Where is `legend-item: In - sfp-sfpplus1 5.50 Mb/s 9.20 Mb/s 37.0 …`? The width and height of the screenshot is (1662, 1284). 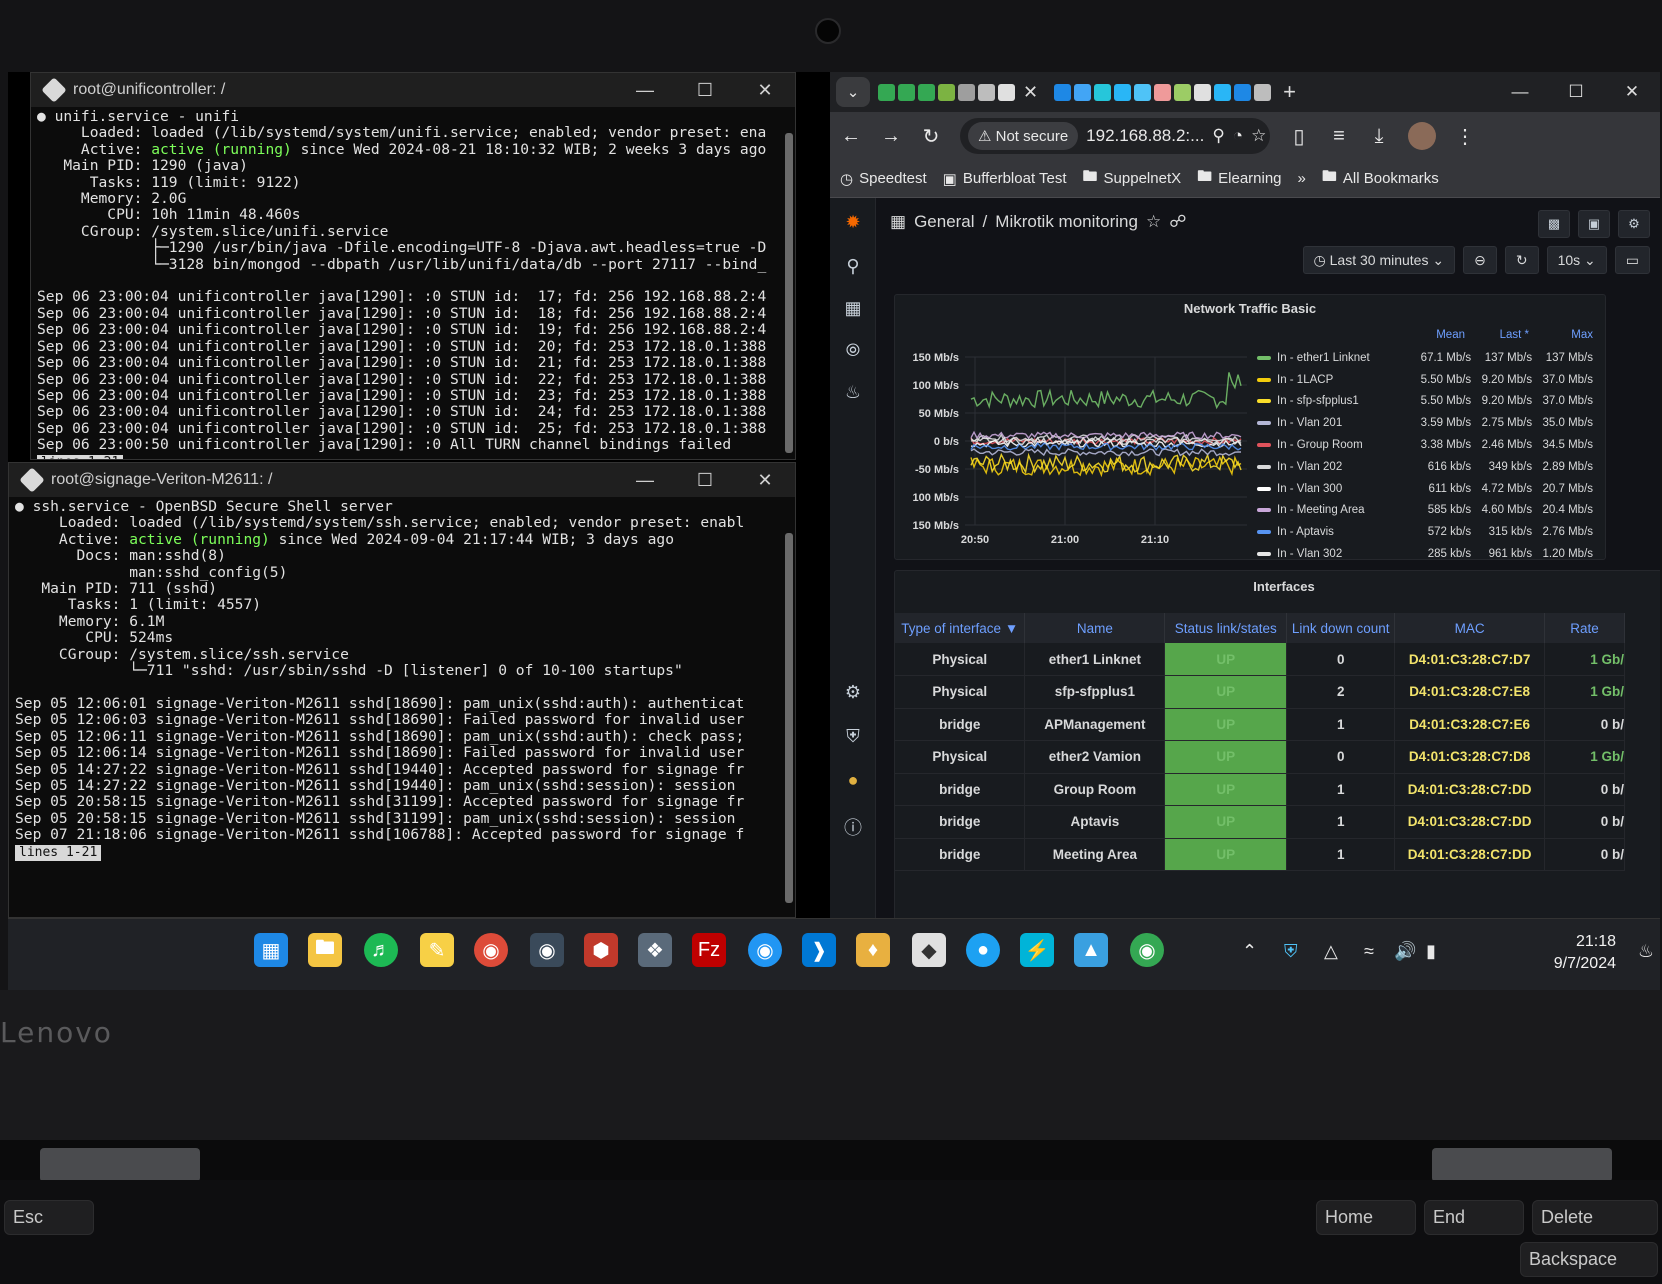 legend-item: In - sfp-sfpplus1 5.50 Mb/s 9.20 Mb/s 37.0 … is located at coordinates (1425, 402).